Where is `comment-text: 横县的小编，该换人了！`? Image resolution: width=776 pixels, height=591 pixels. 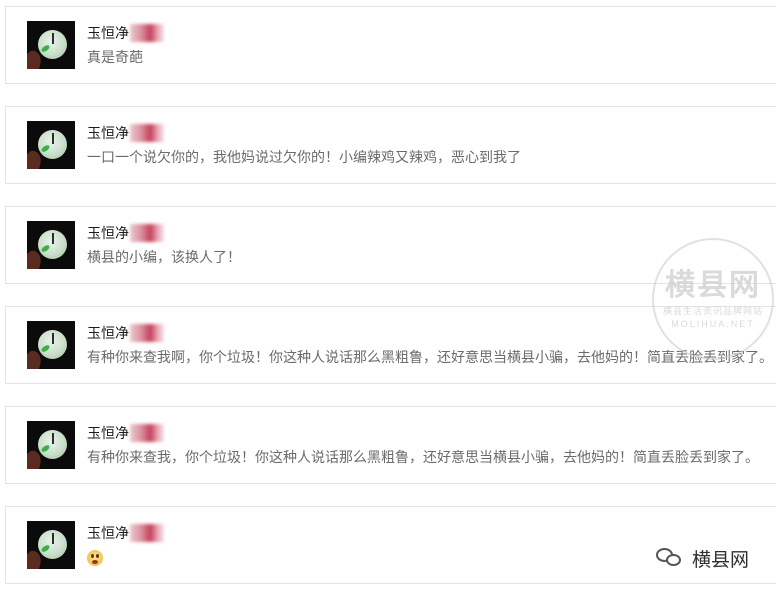 comment-text: 横县的小编，该换人了！ is located at coordinates (164, 257).